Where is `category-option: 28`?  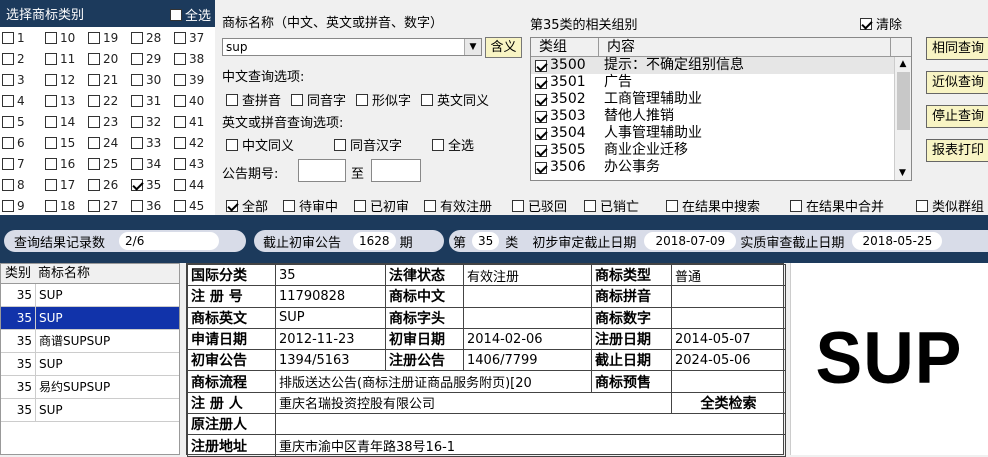
category-option: 28 is located at coordinates (150, 38).